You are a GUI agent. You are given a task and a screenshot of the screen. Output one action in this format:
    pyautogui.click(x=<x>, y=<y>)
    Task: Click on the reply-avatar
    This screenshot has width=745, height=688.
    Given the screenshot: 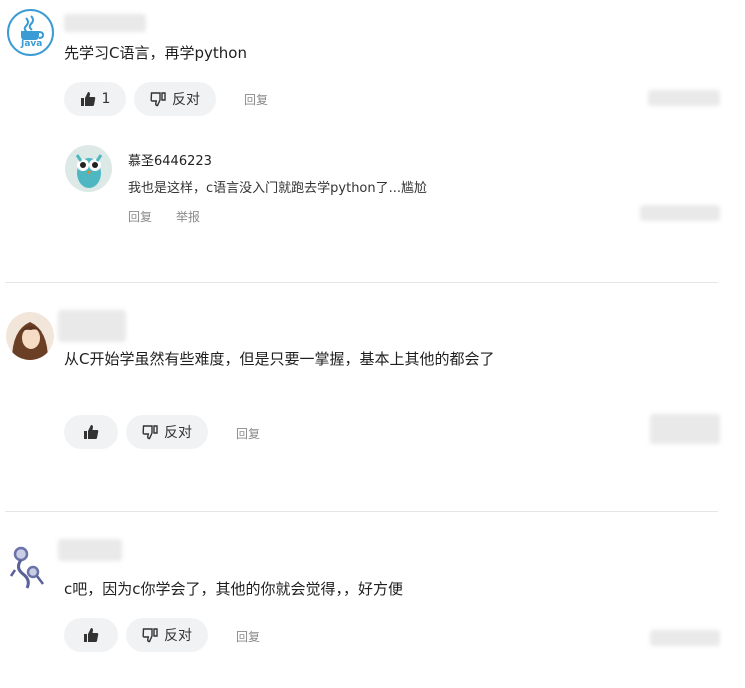 What is the action you would take?
    pyautogui.click(x=88, y=168)
    